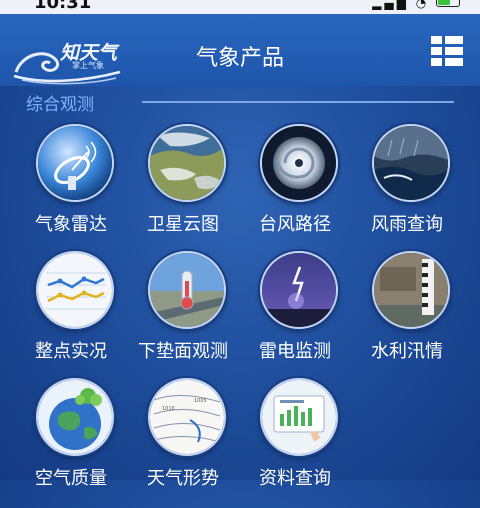 This screenshot has width=480, height=508. What do you see at coordinates (183, 478) in the screenshot?
I see `tile-label: 天气形势` at bounding box center [183, 478].